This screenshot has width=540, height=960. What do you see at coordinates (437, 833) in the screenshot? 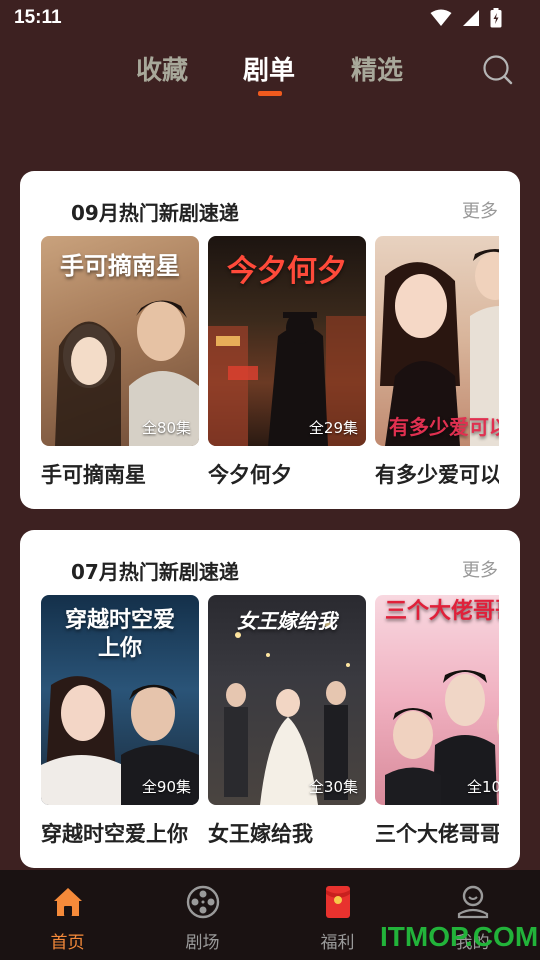
I see `drama-title: 三个大佬哥哥` at bounding box center [437, 833].